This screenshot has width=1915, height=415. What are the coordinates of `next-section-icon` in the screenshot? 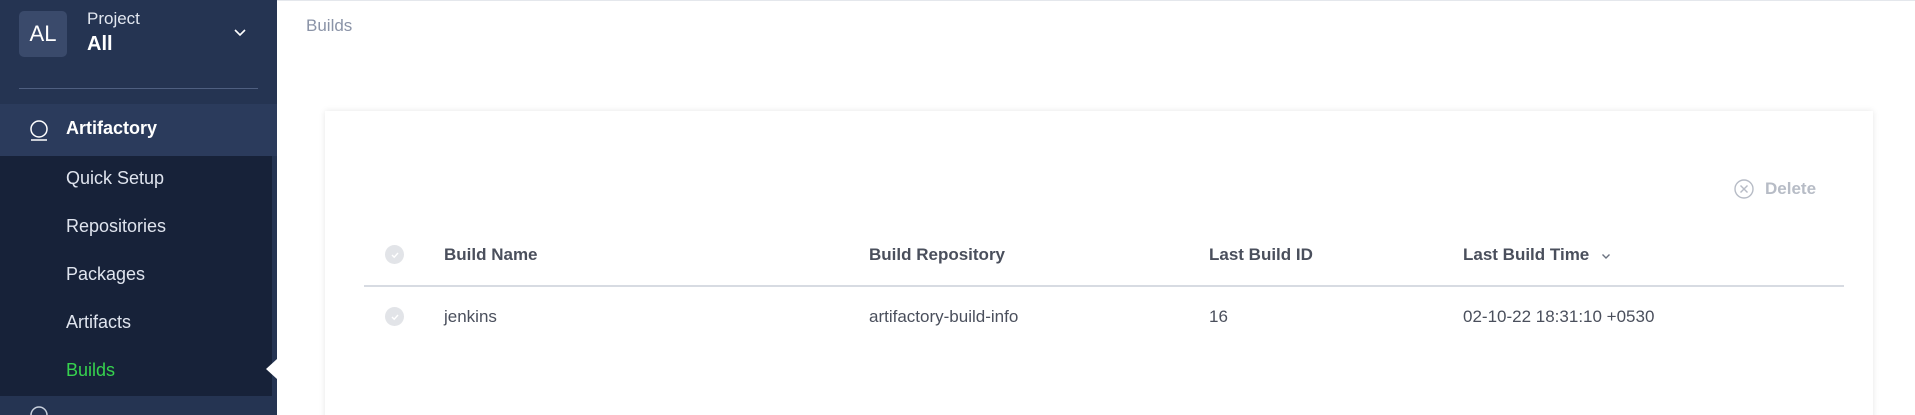 It's located at (39, 409).